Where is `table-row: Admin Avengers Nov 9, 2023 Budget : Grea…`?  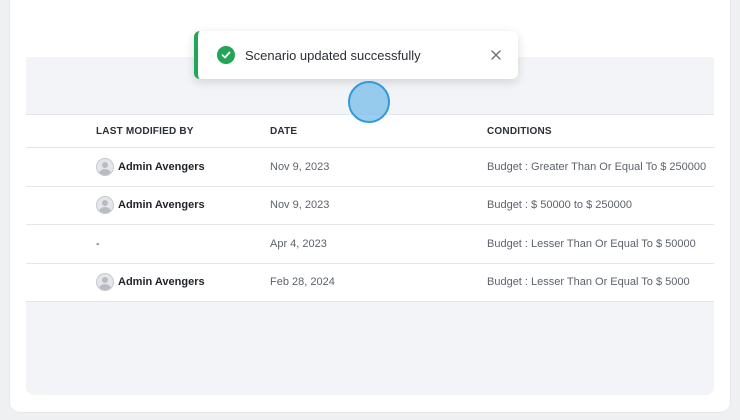
table-row: Admin Avengers Nov 9, 2023 Budget : Grea… is located at coordinates (370, 167).